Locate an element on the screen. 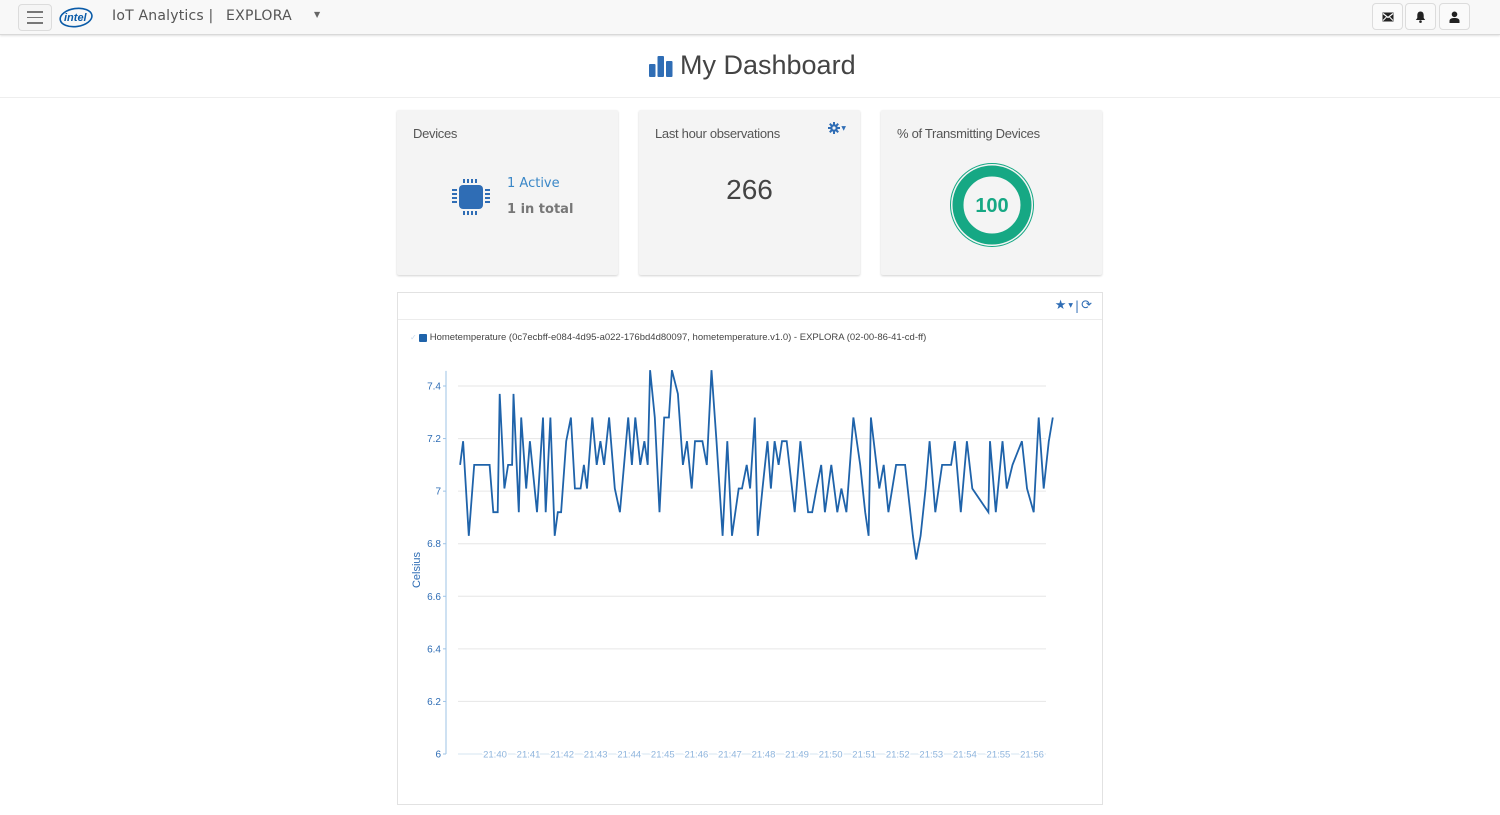 The width and height of the screenshot is (1500, 815). messages-button is located at coordinates (1387, 16).